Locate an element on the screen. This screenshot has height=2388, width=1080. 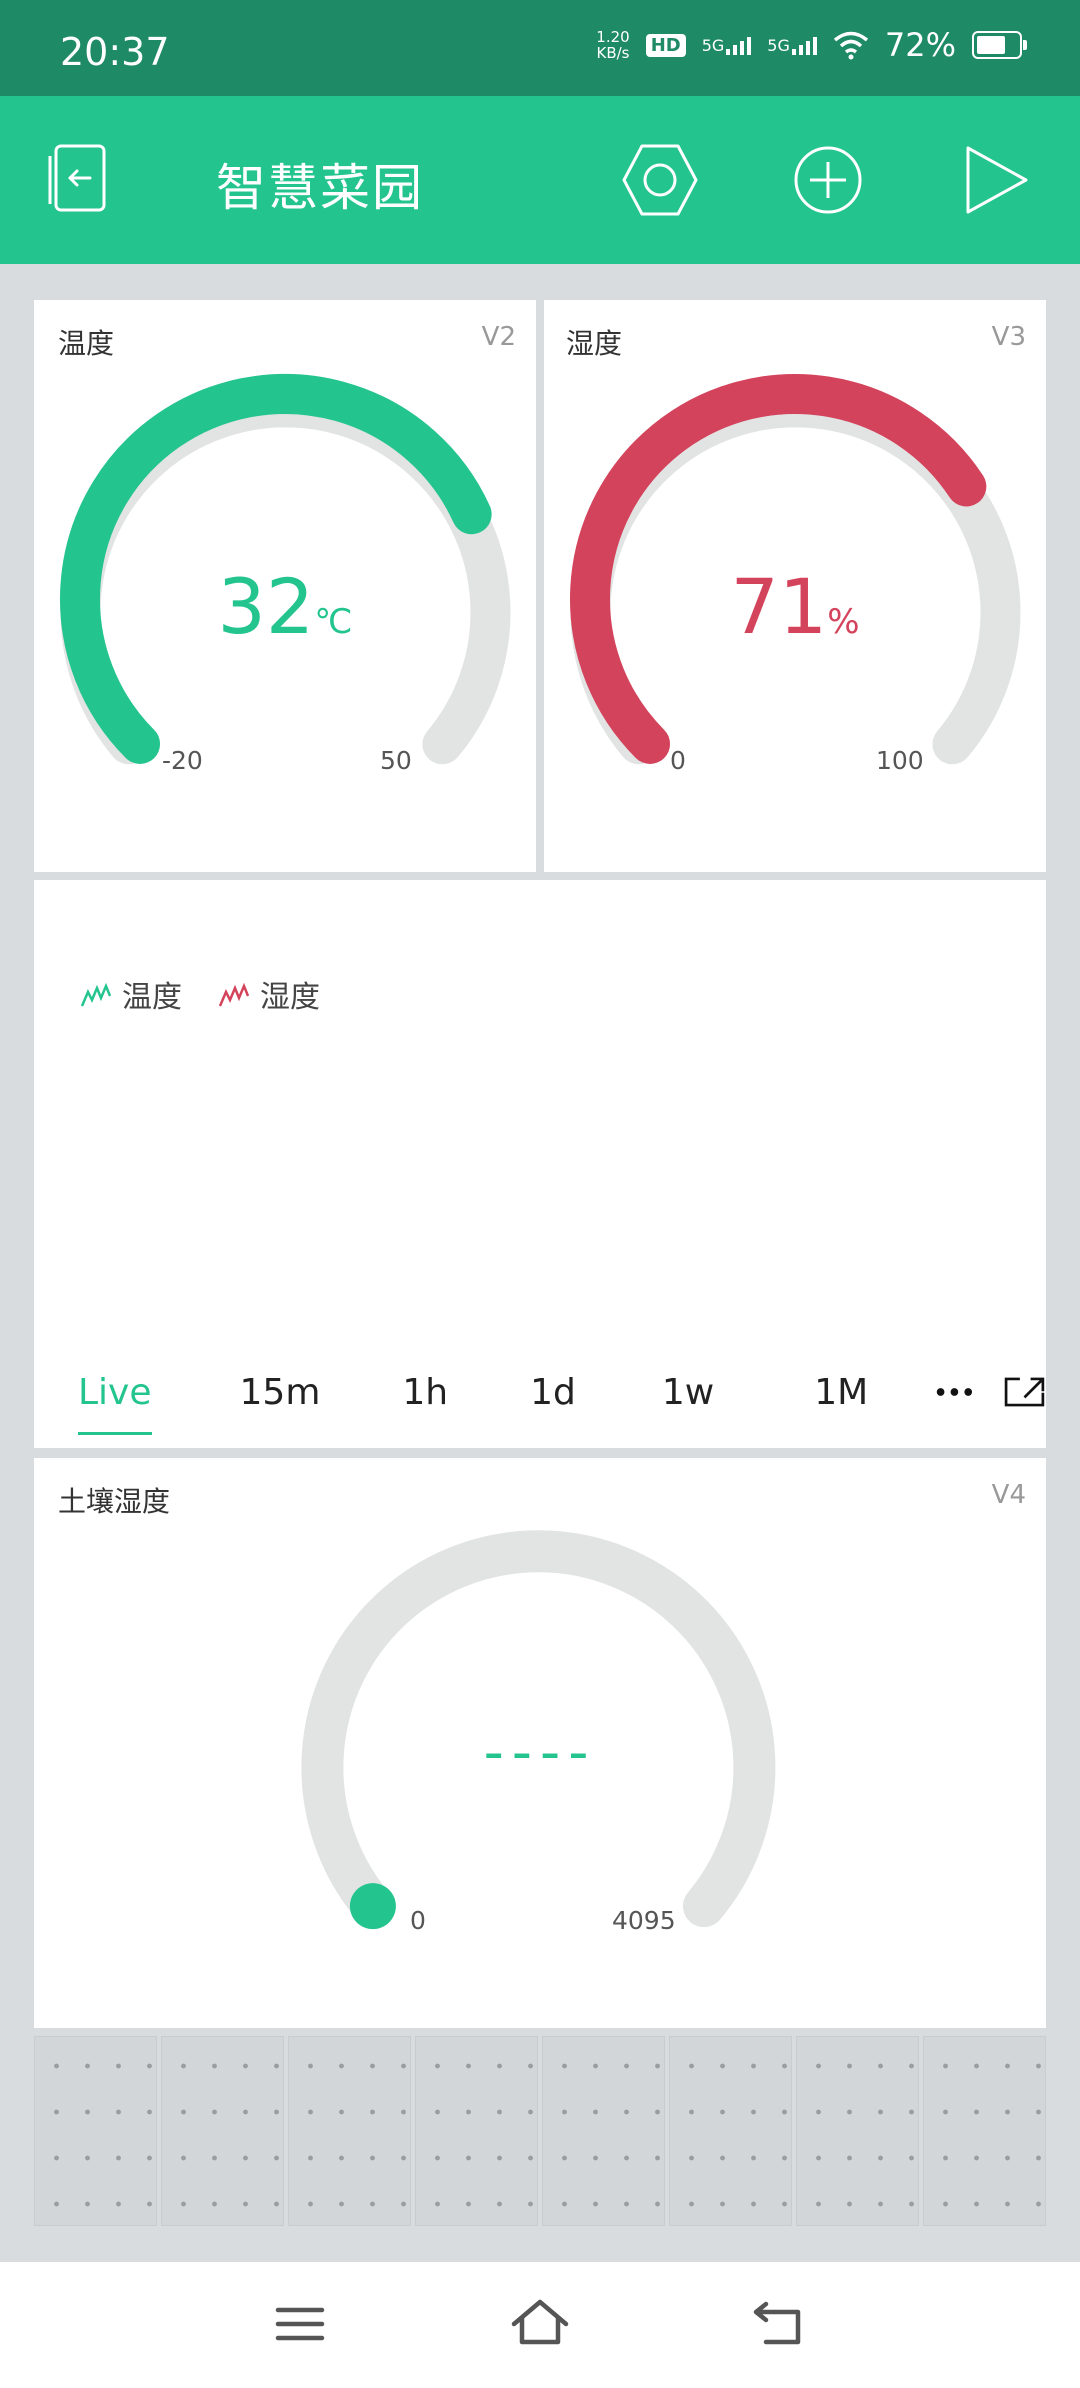
chart-legend: 温度 湿度 is located at coordinates (200, 994).